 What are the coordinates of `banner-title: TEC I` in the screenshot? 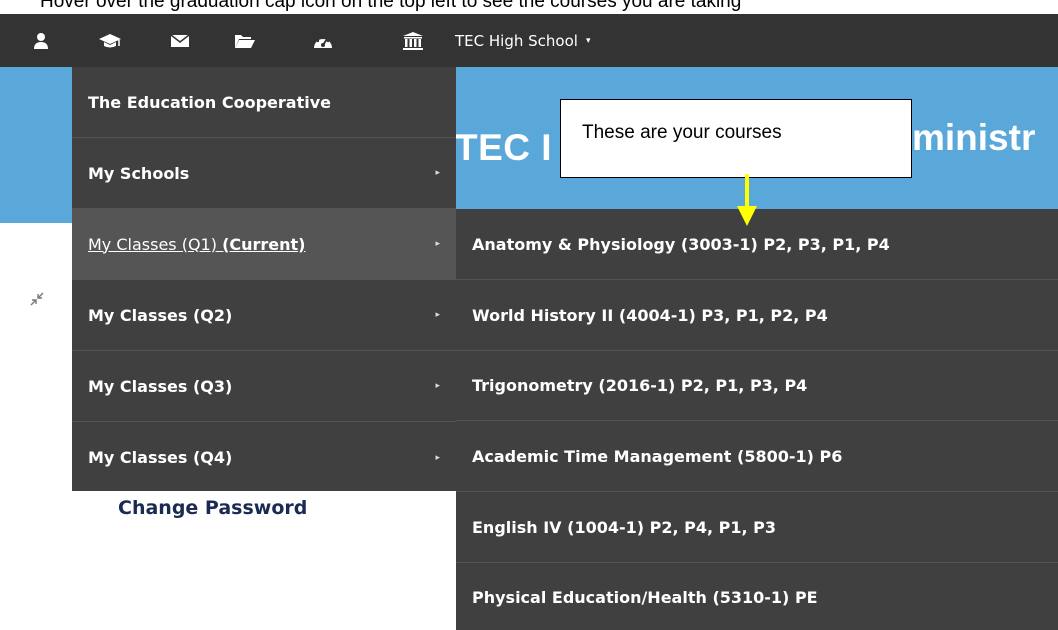 It's located at (504, 147).